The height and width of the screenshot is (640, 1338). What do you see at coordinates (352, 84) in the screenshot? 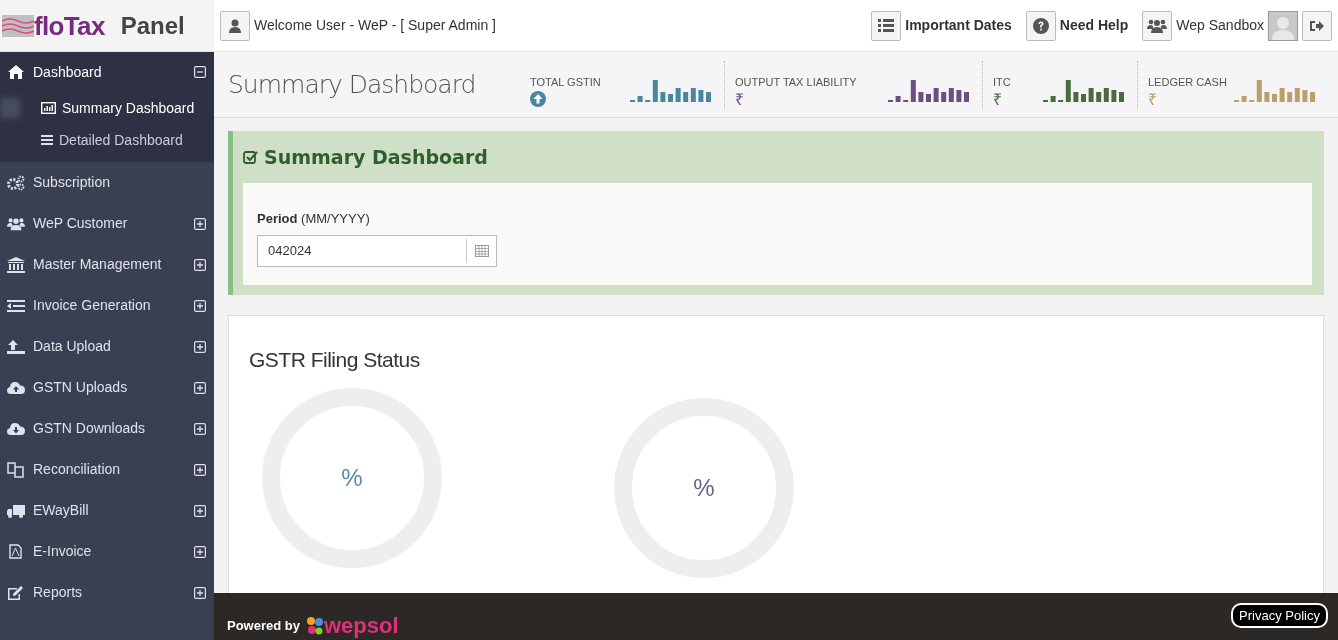
I see `page-title: Summary Dashboard` at bounding box center [352, 84].